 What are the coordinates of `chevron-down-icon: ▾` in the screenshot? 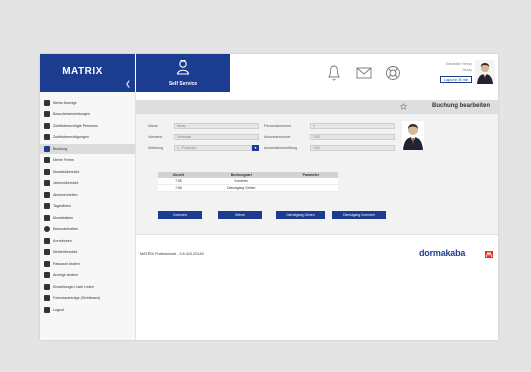 It's located at (255, 148).